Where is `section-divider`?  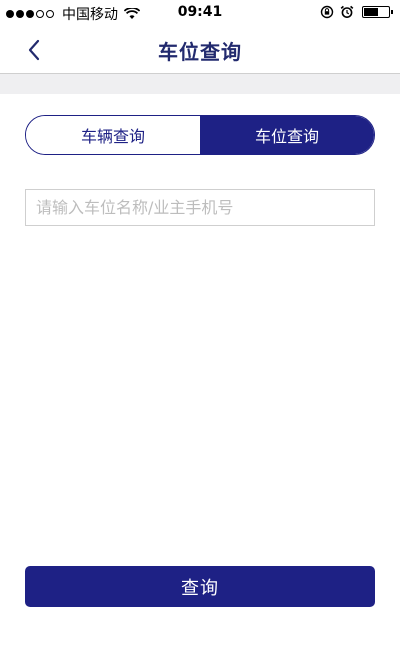
section-divider is located at coordinates (200, 84).